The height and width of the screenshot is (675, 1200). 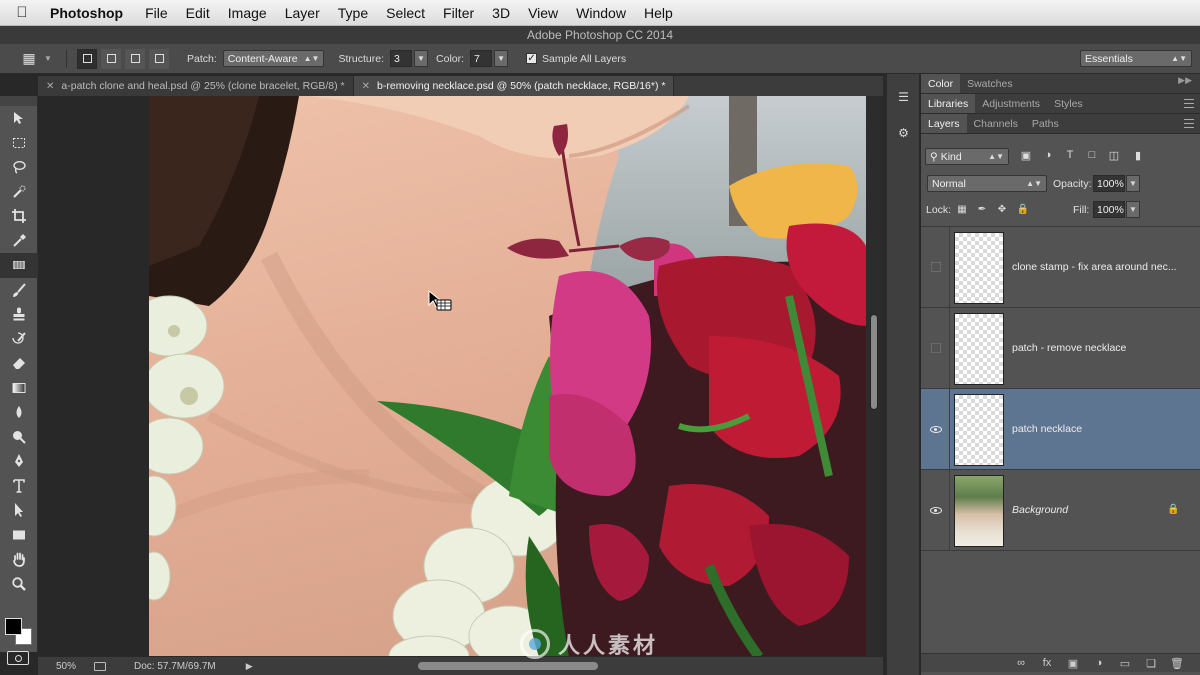 I want to click on eye-icon, so click(x=936, y=510).